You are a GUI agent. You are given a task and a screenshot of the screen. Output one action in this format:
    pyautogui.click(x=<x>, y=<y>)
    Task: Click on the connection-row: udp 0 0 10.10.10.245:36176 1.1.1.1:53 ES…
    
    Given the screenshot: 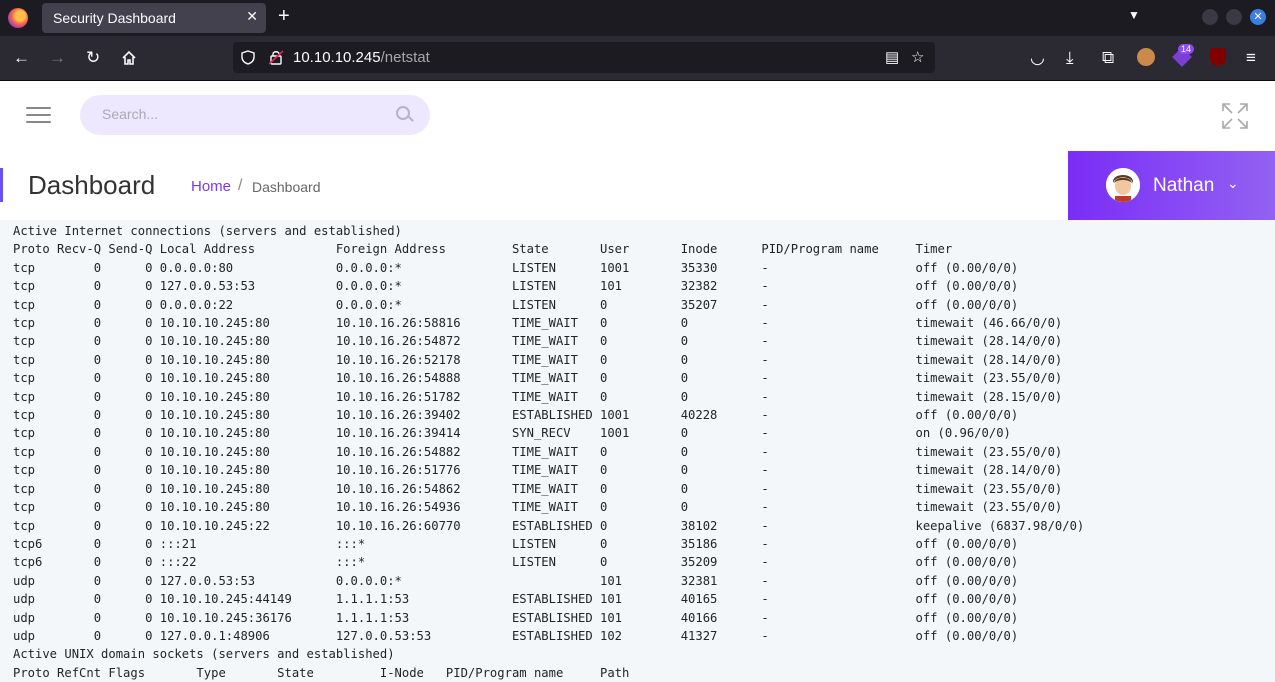 What is the action you would take?
    pyautogui.click(x=516, y=617)
    